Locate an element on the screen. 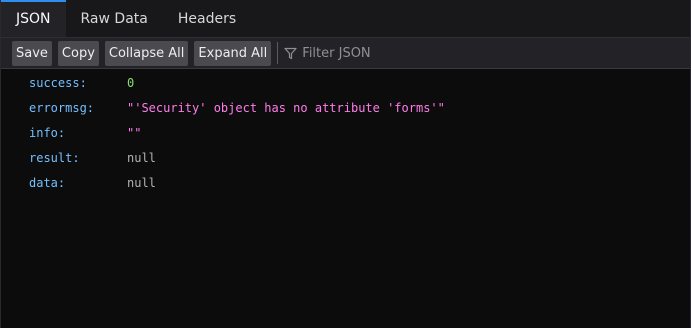 This screenshot has width=691, height=328. filter-json-placeholder: Filter JSON is located at coordinates (336, 53).